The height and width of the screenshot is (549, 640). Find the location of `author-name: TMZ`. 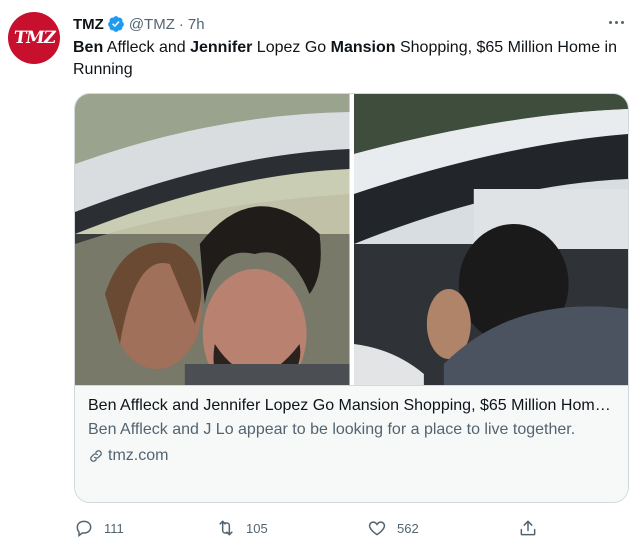

author-name: TMZ is located at coordinates (88, 24).